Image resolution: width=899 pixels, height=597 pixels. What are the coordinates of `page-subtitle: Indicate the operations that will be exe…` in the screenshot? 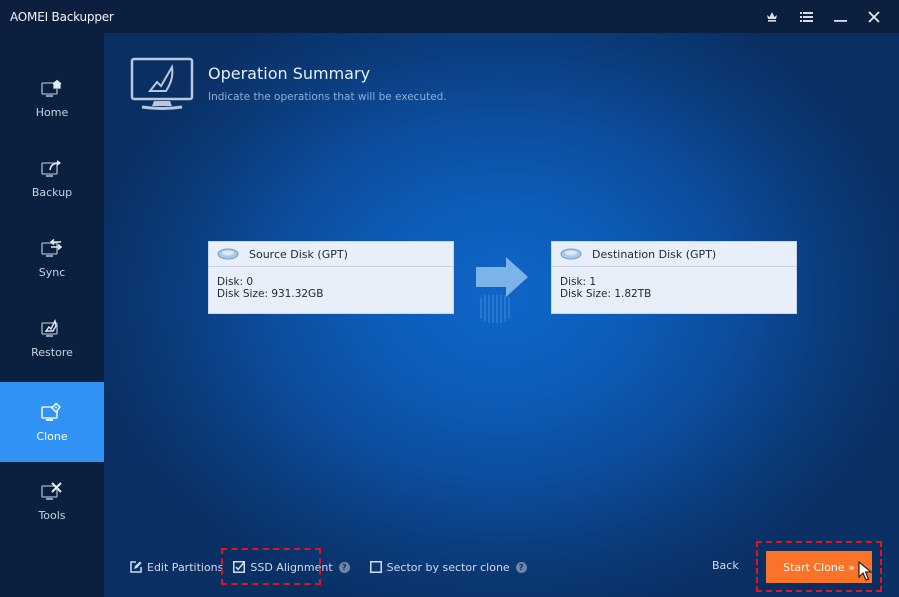 It's located at (327, 97).